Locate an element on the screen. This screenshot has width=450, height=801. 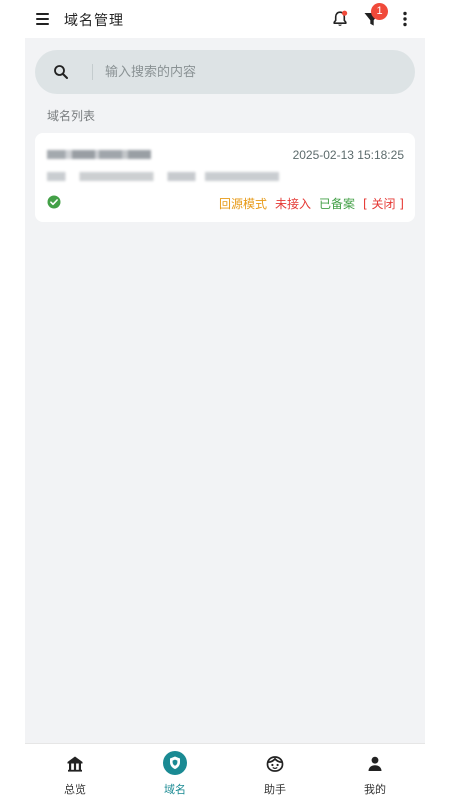
bottom-navigation: 总览 域名 助手 我的 is located at coordinates (225, 771).